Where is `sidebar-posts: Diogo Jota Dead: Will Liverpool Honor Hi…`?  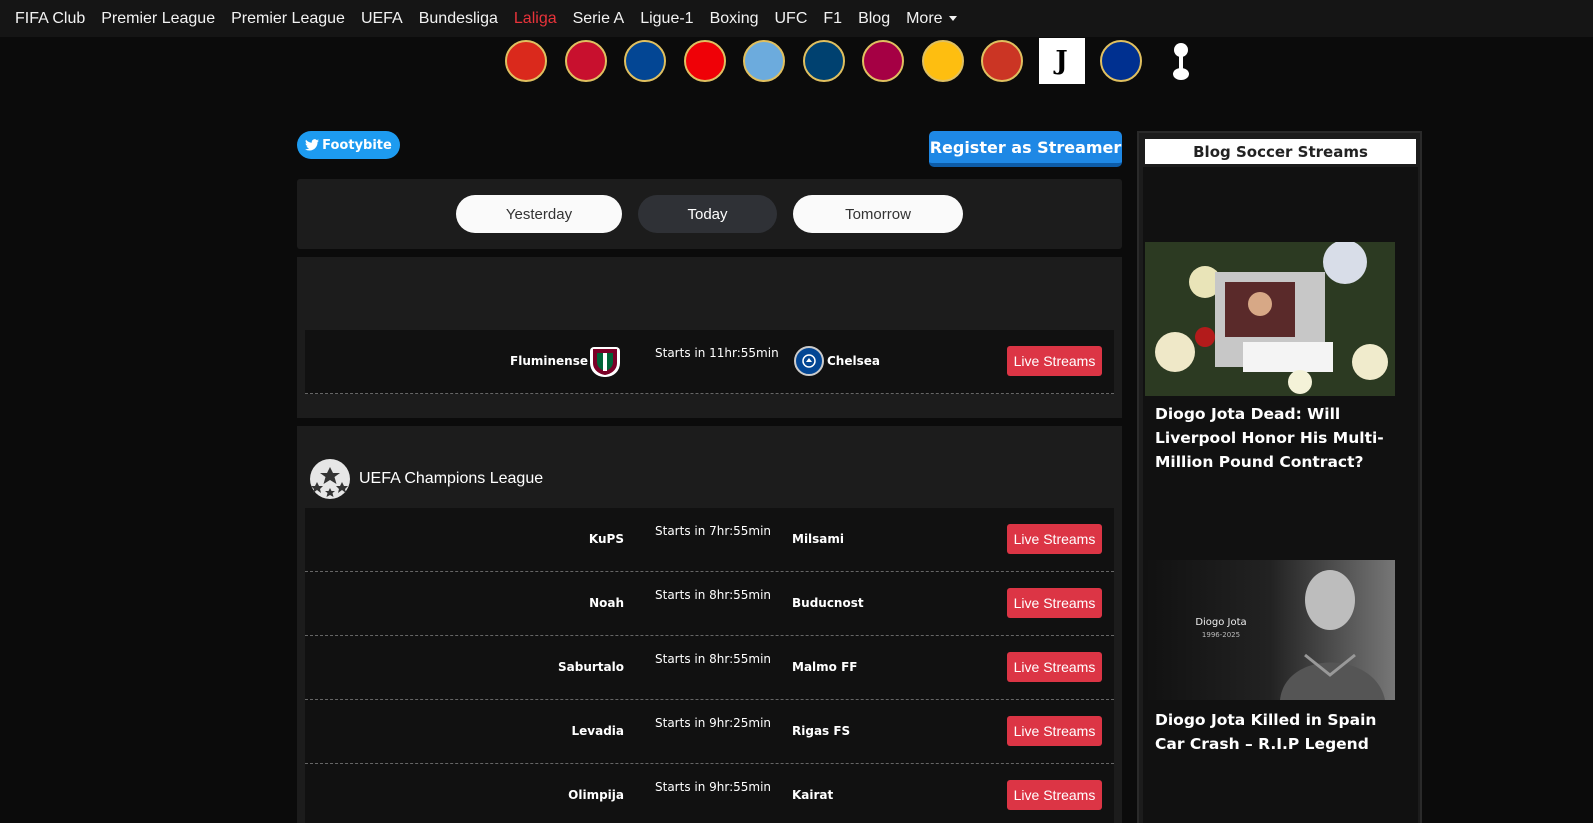
sidebar-posts: Diogo Jota Dead: Will Liverpool Honor Hi… is located at coordinates (1280, 495).